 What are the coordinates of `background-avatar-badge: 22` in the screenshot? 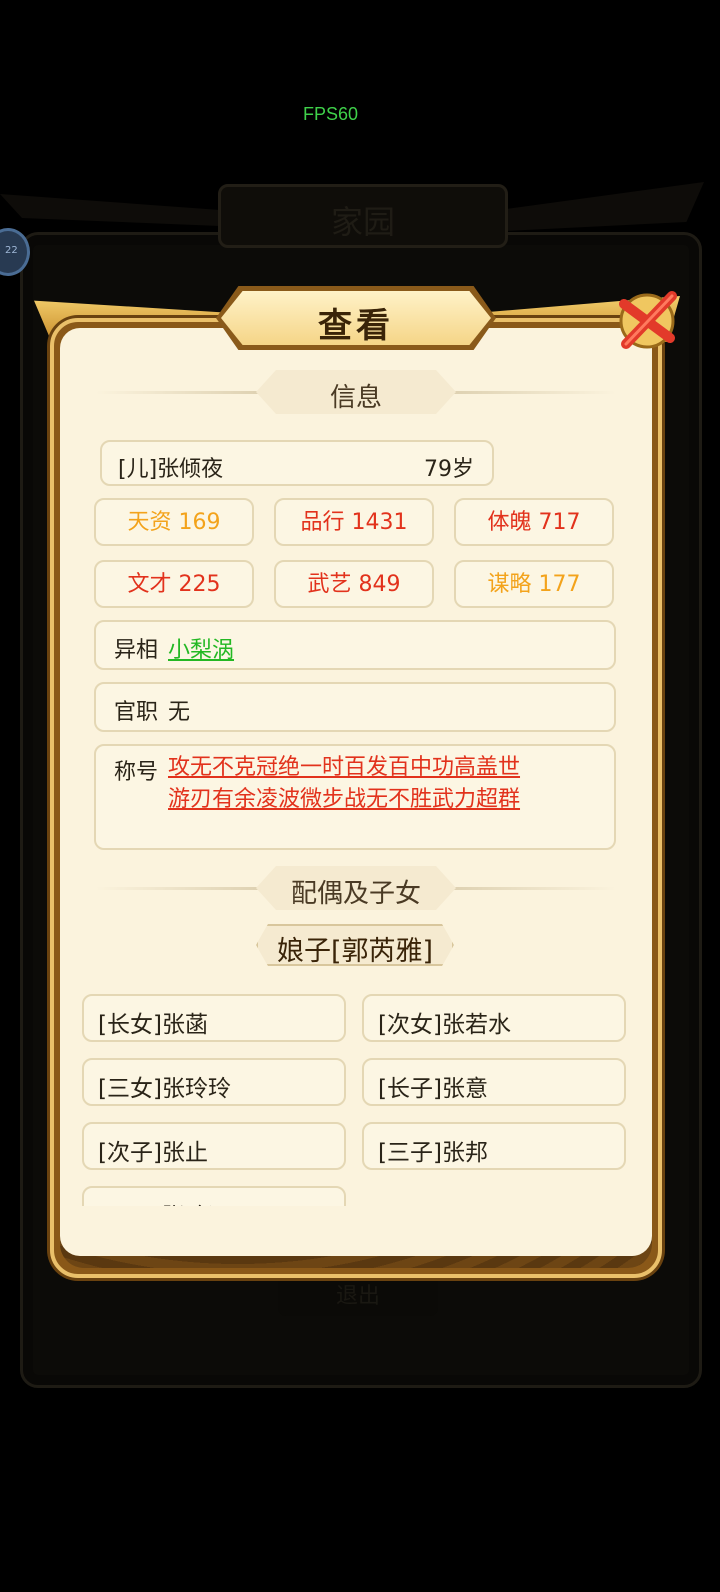 It's located at (11, 250).